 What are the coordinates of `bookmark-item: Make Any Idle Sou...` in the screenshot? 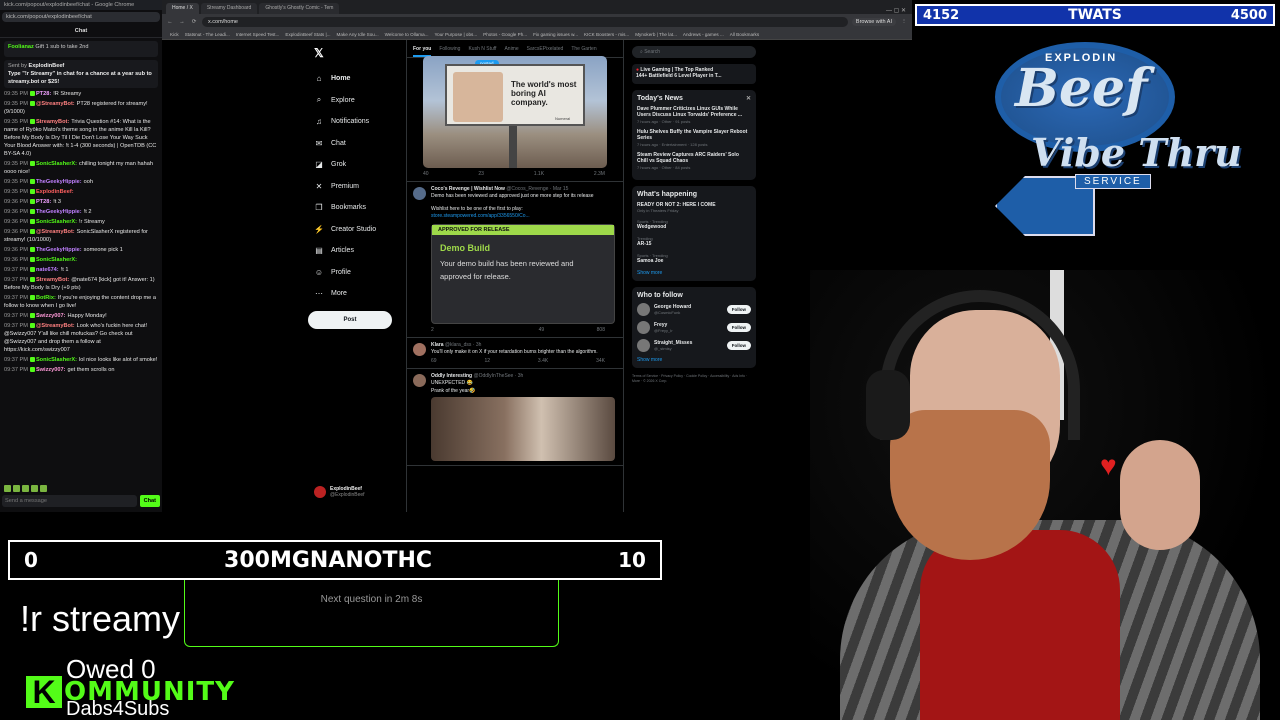 It's located at (358, 34).